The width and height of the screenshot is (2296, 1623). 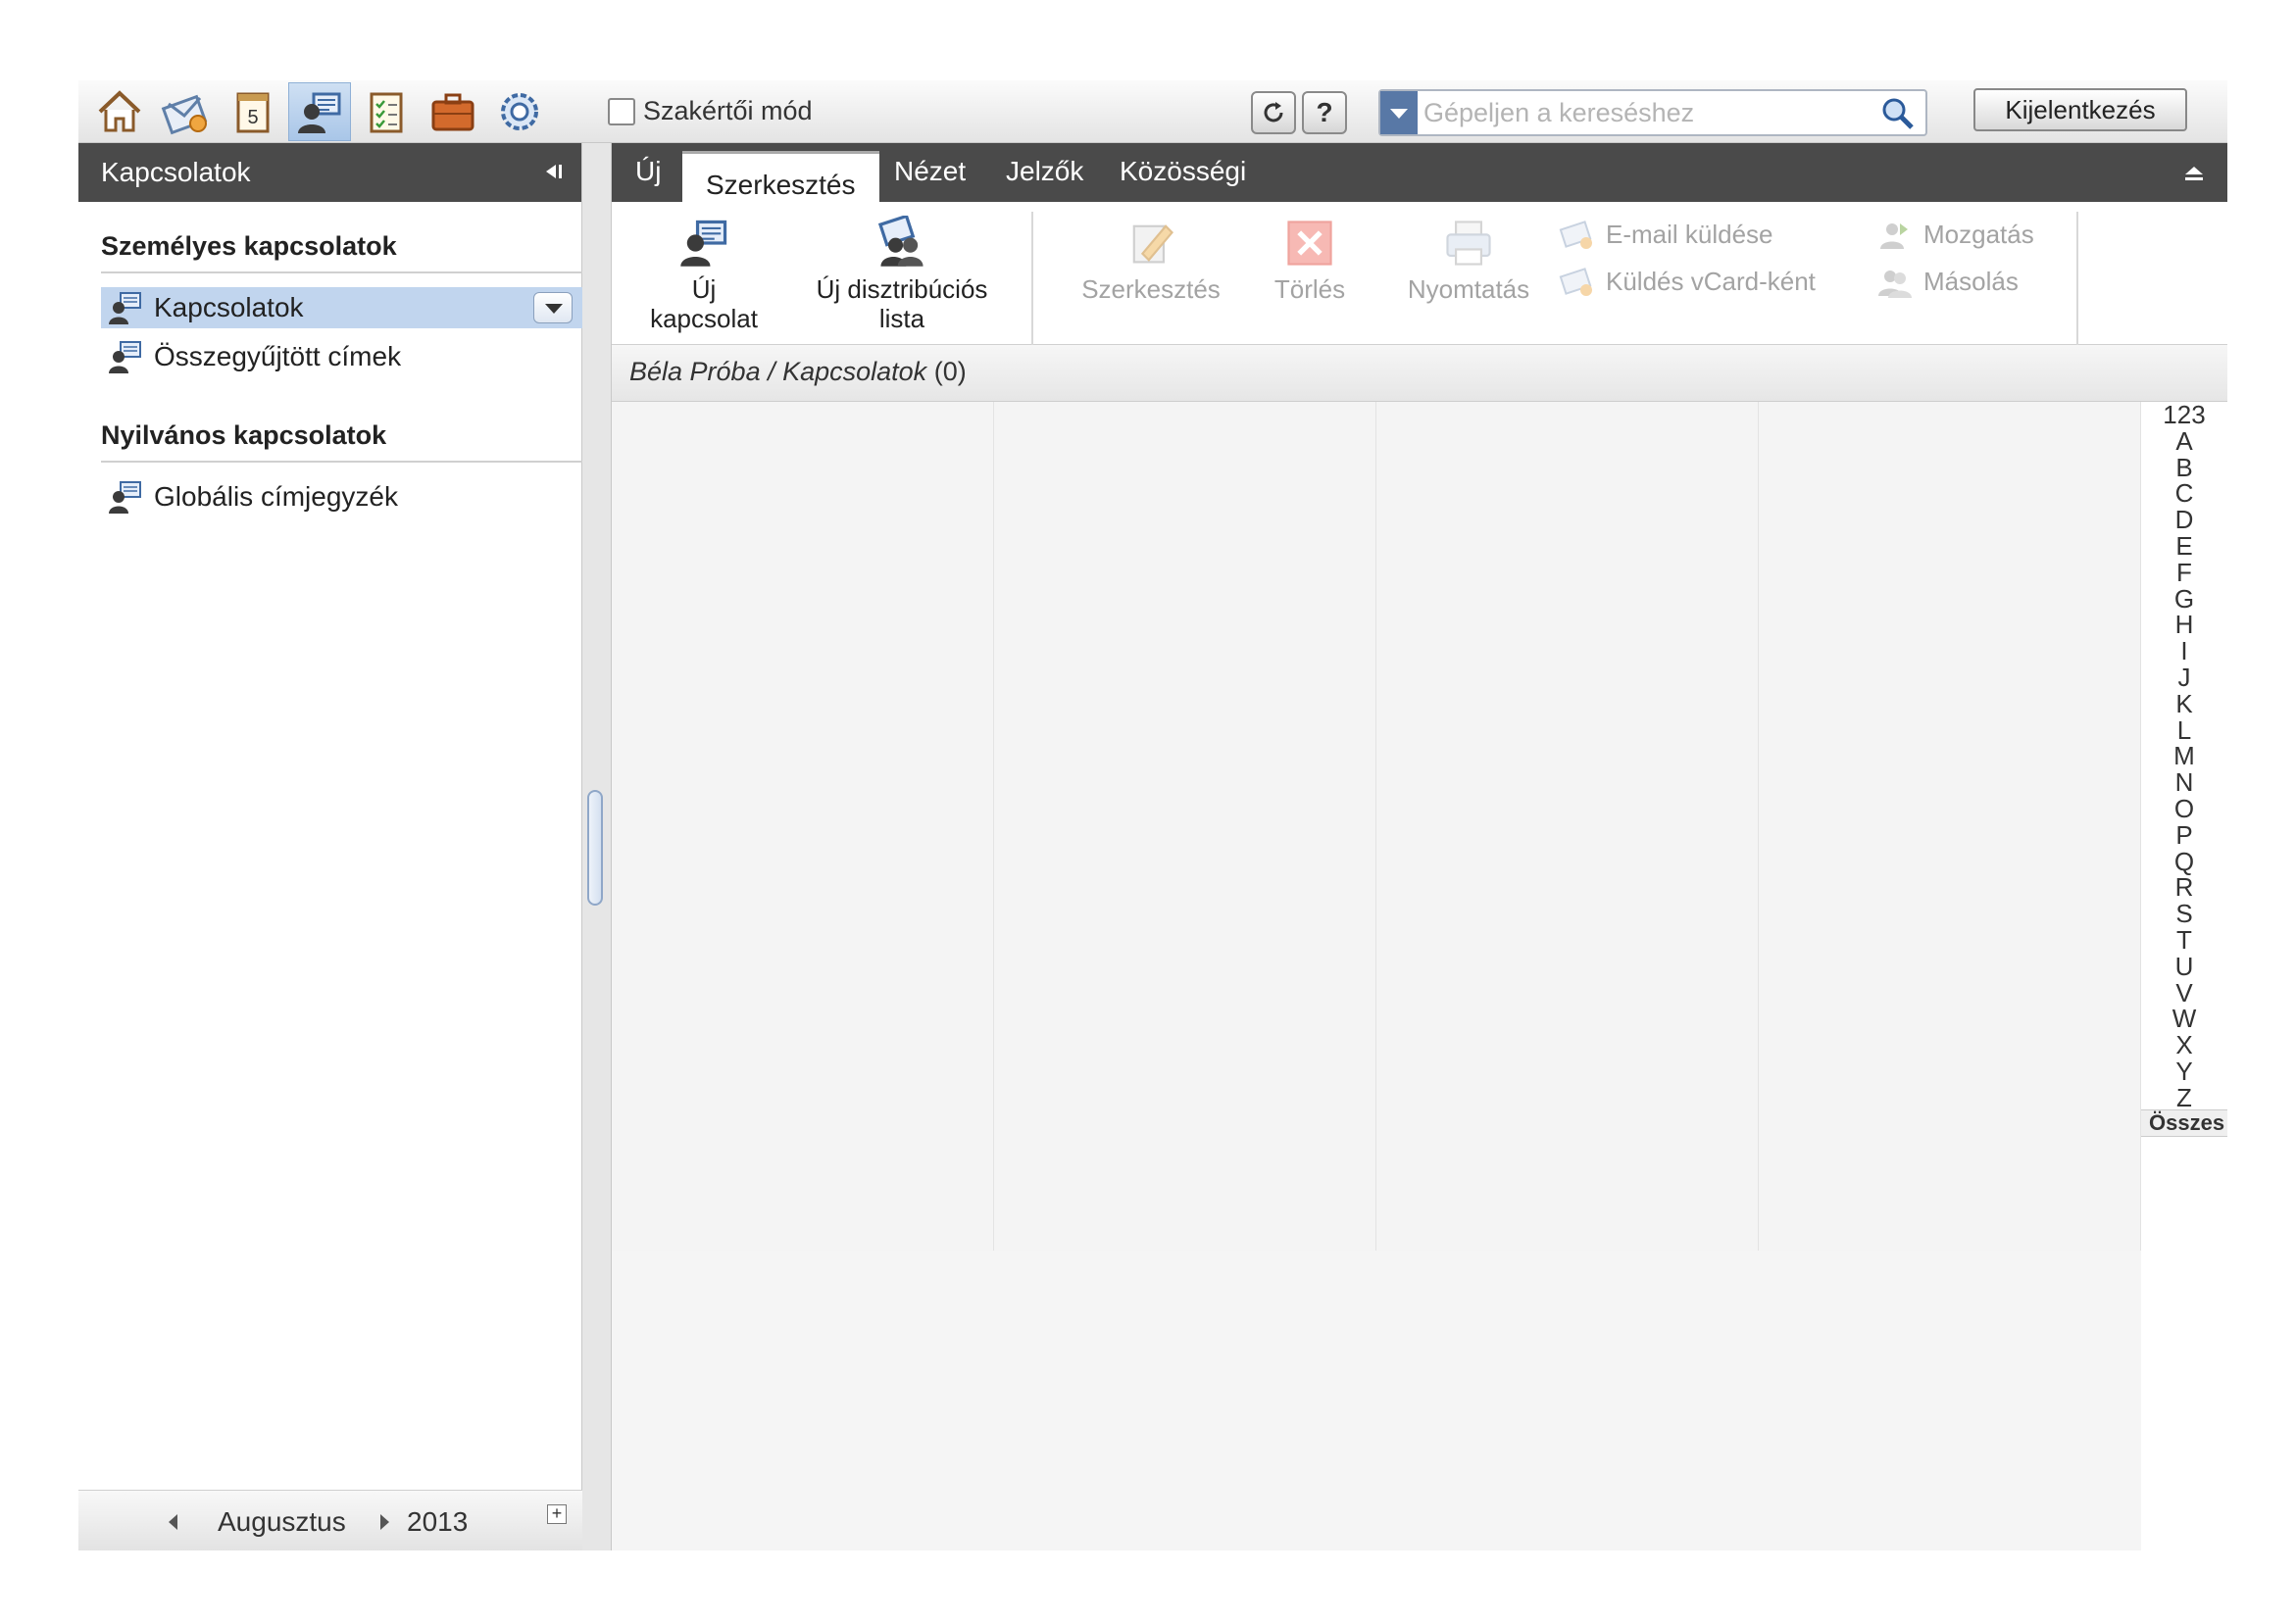 I want to click on mini-calendar-nav: Augusztus 2013 +, so click(x=330, y=1520).